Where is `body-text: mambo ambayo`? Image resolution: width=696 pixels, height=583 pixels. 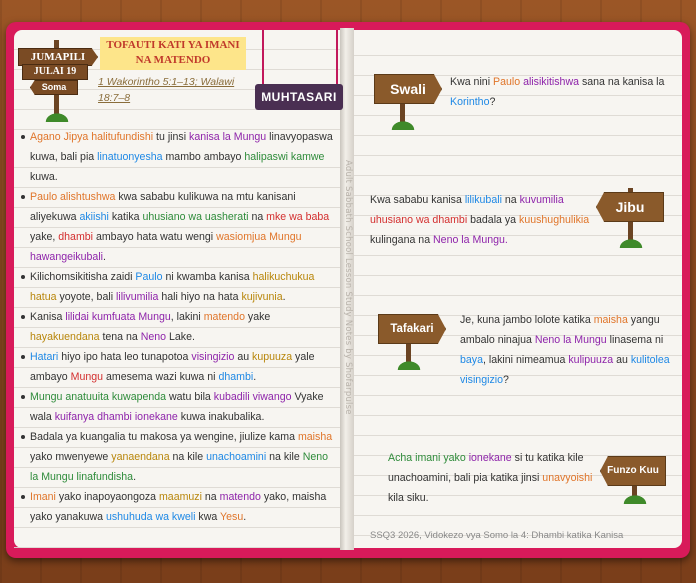 body-text: mambo ambayo is located at coordinates (203, 157).